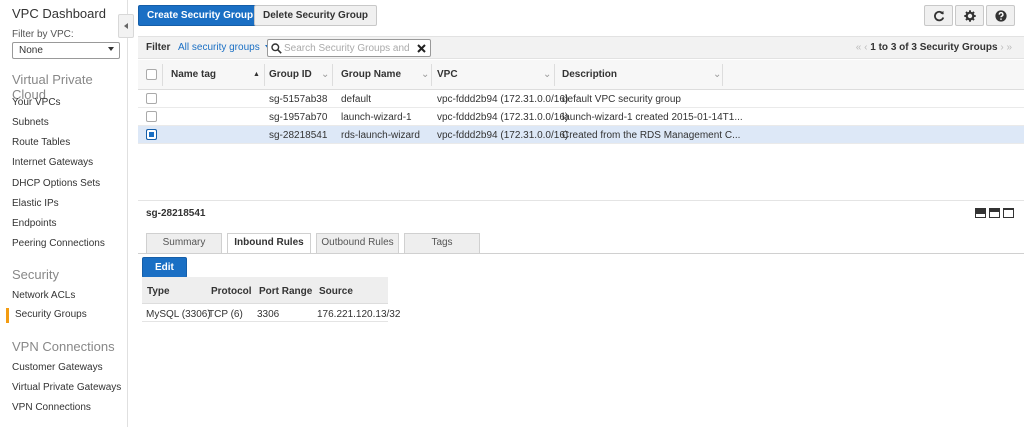 The height and width of the screenshot is (427, 1024). I want to click on tab-outbound-rules: Outbound Rules, so click(357, 243).